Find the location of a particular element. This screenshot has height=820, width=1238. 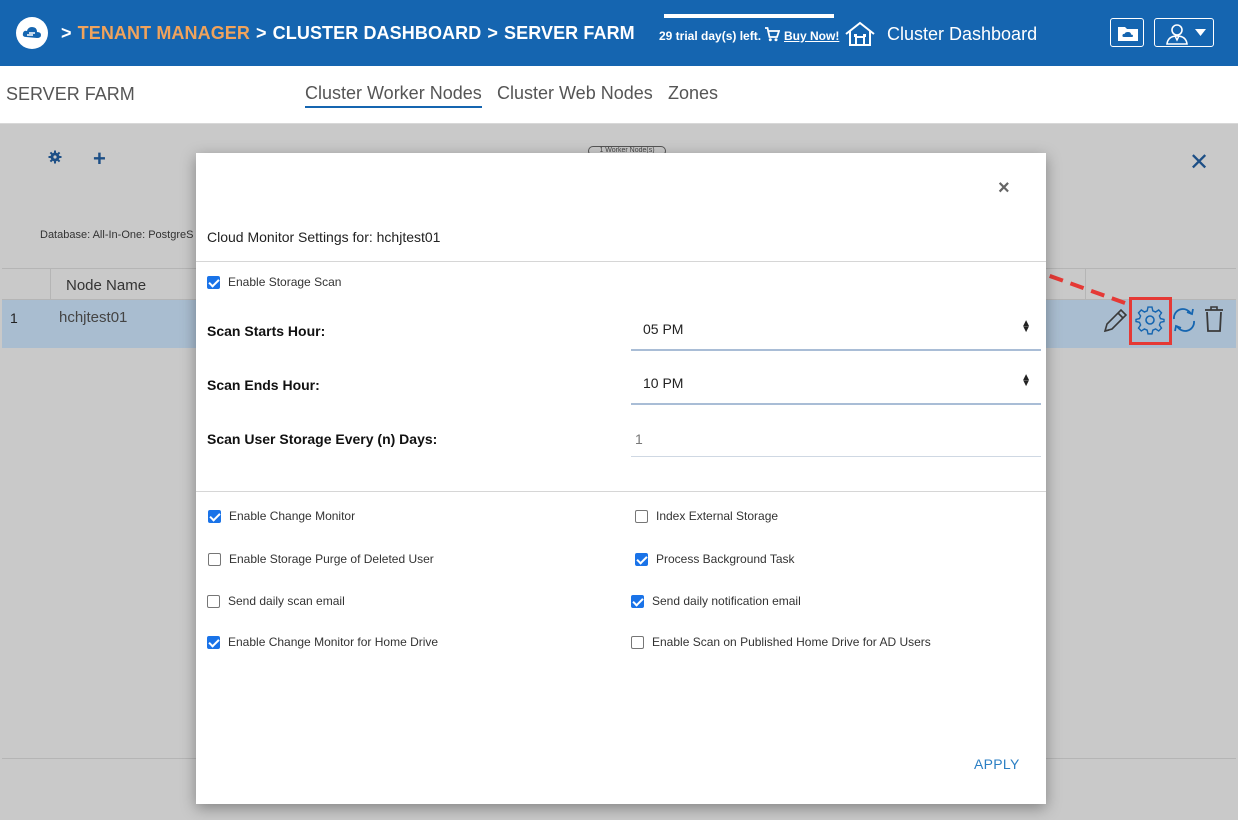

scan-every-label: Scan User Storage Every (n) Days: is located at coordinates (322, 439).